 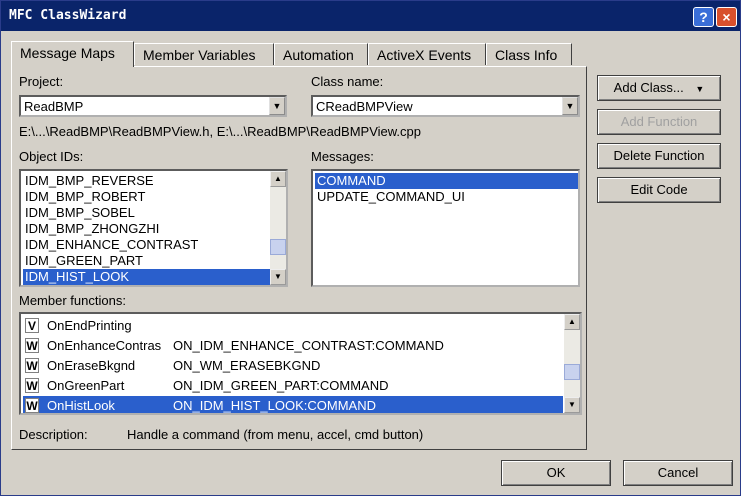 What do you see at coordinates (204, 54) in the screenshot?
I see `tab-member-variables: Member Variables` at bounding box center [204, 54].